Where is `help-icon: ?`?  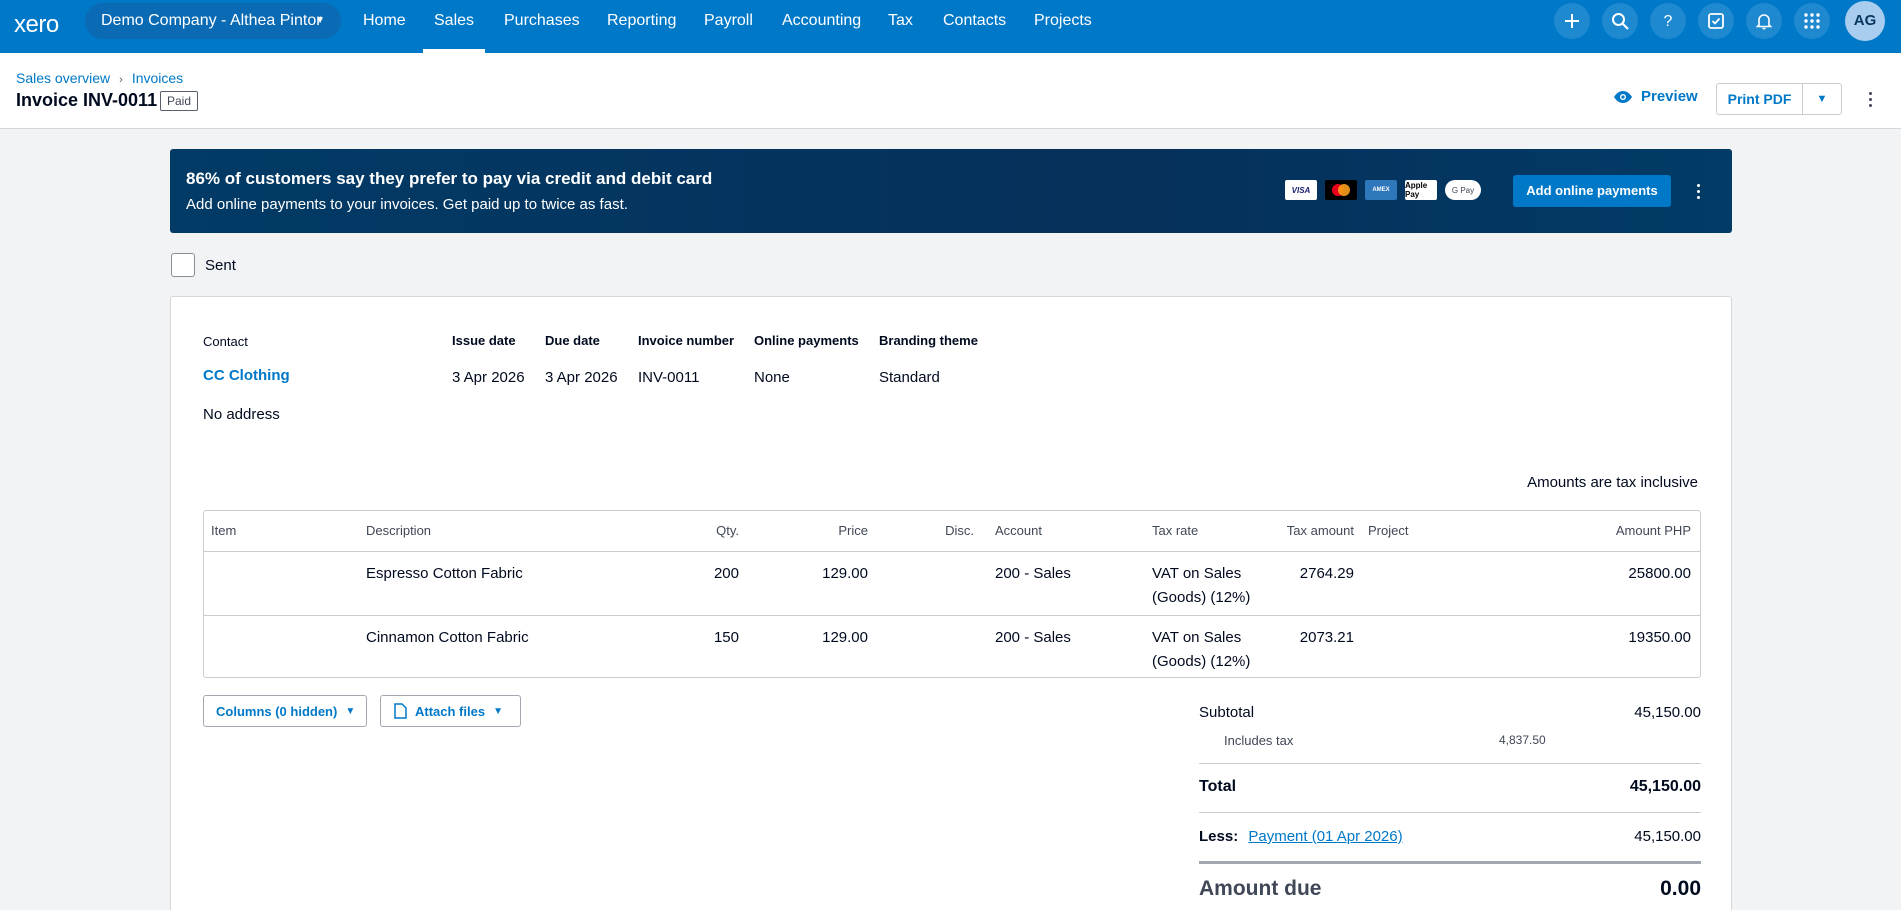 help-icon: ? is located at coordinates (1668, 21).